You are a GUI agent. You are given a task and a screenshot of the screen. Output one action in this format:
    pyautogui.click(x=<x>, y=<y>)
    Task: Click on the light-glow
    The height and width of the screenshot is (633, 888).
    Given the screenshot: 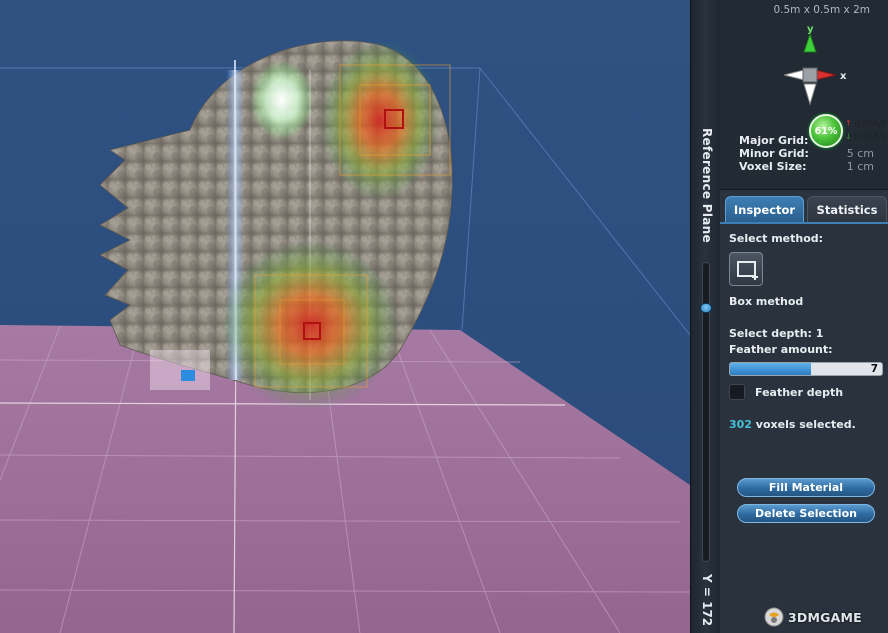 What is the action you would take?
    pyautogui.click(x=282, y=100)
    